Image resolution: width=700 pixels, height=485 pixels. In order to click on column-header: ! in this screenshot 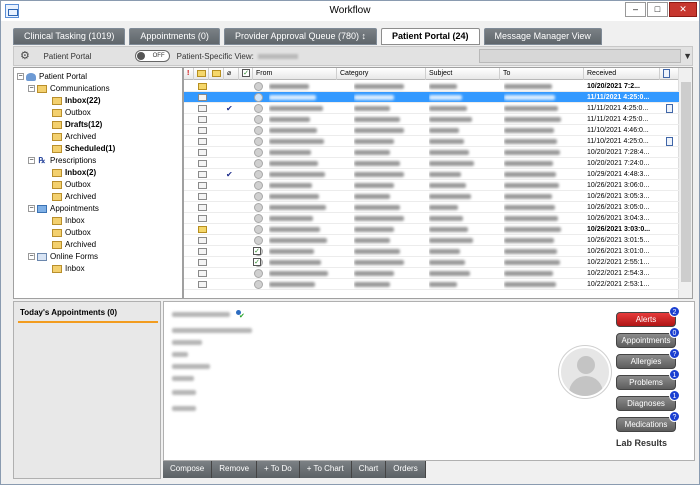, I will do `click(189, 74)`.